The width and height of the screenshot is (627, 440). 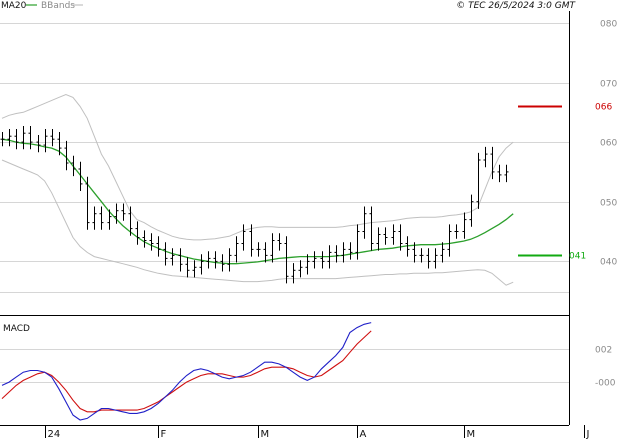 What do you see at coordinates (54, 434) in the screenshot?
I see `x-tick-label: 24` at bounding box center [54, 434].